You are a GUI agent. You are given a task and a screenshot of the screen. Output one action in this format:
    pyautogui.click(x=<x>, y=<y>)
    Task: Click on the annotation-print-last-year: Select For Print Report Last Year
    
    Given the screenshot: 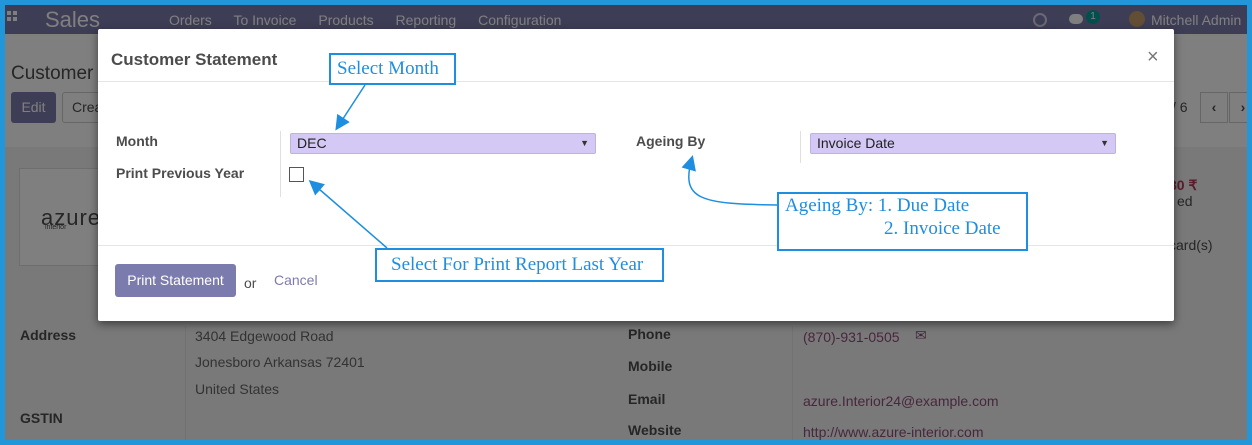 What is the action you would take?
    pyautogui.click(x=519, y=265)
    